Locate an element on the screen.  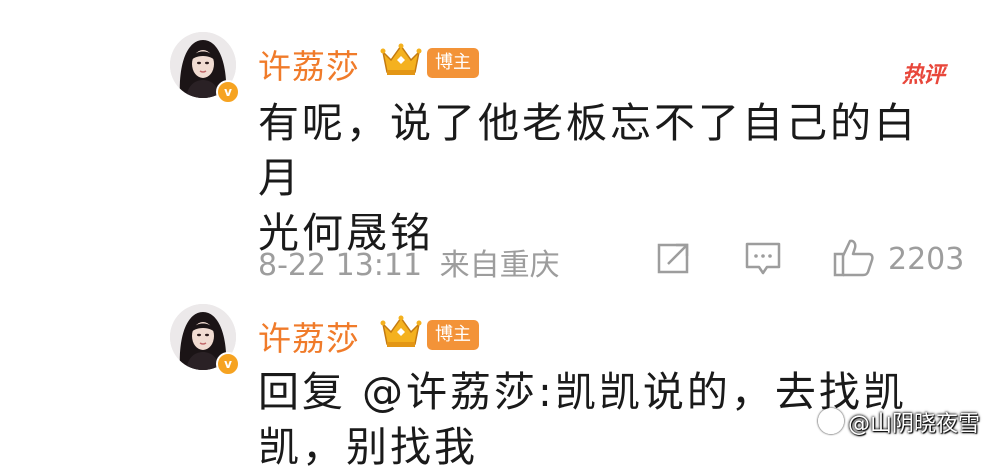
watermark-text: @山阴晓夜雪 is located at coordinates (913, 424).